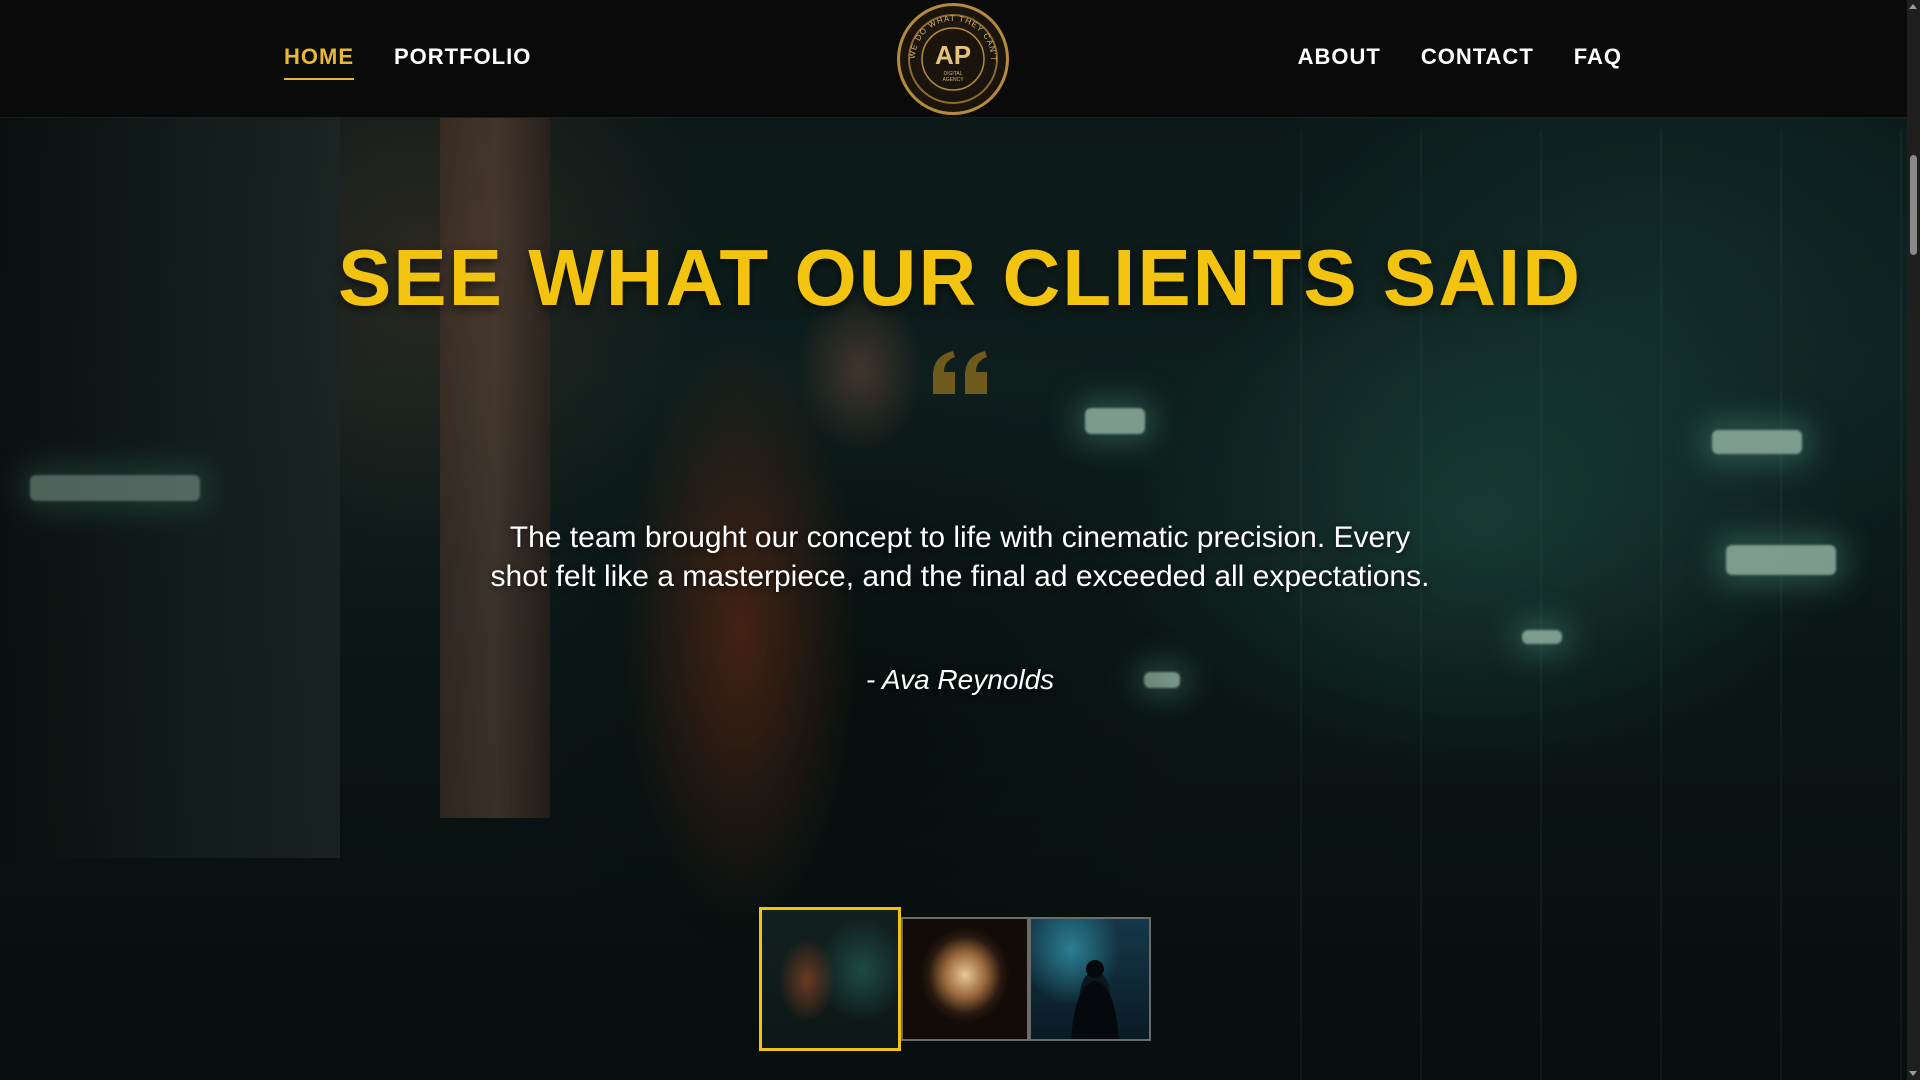  I want to click on nav-left: HOME PORTFOLIO, so click(407, 62).